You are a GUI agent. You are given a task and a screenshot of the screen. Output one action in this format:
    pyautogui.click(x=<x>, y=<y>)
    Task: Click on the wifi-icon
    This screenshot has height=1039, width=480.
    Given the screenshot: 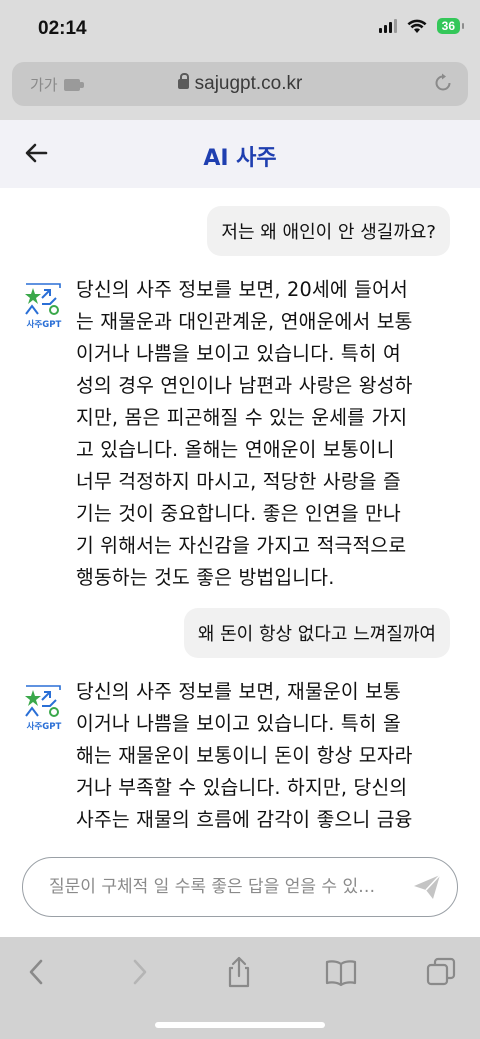 What is the action you would take?
    pyautogui.click(x=417, y=26)
    